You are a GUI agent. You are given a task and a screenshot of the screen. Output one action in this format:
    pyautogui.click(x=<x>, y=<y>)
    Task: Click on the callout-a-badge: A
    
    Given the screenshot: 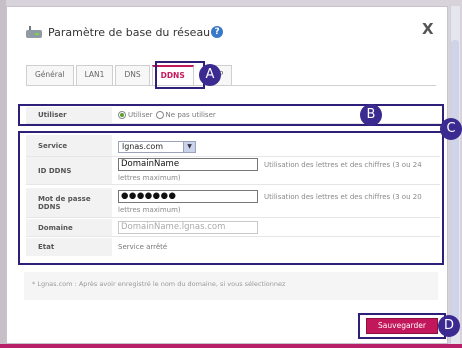 What is the action you would take?
    pyautogui.click(x=210, y=75)
    